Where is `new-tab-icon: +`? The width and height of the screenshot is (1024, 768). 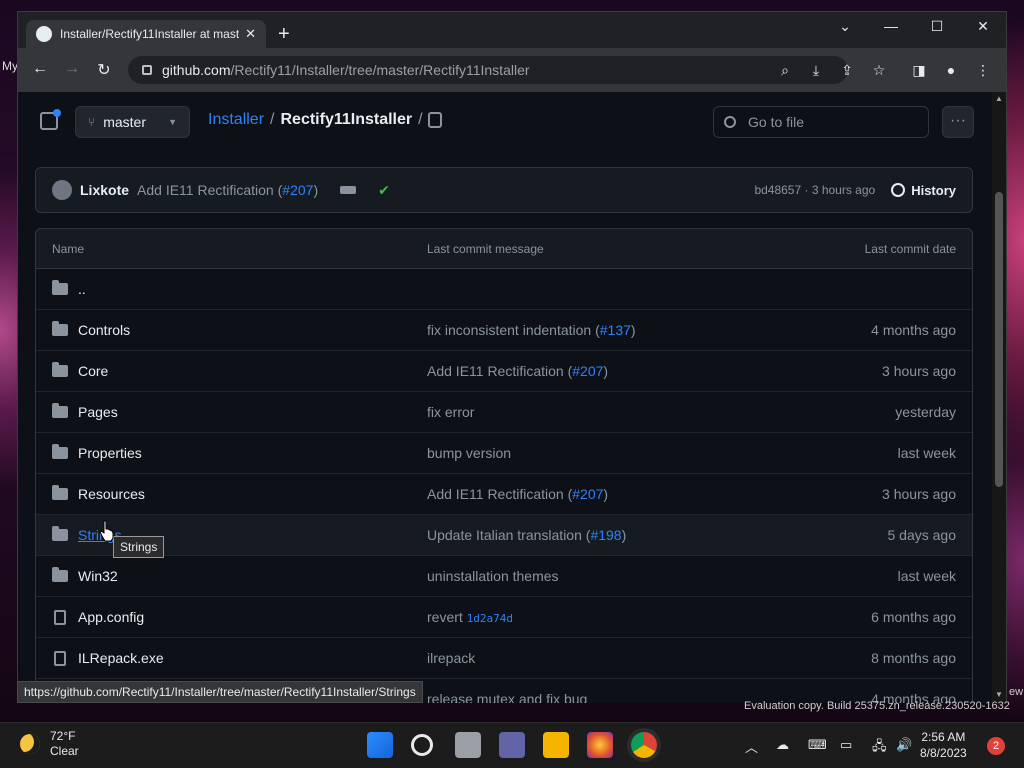 new-tab-icon: + is located at coordinates (284, 34).